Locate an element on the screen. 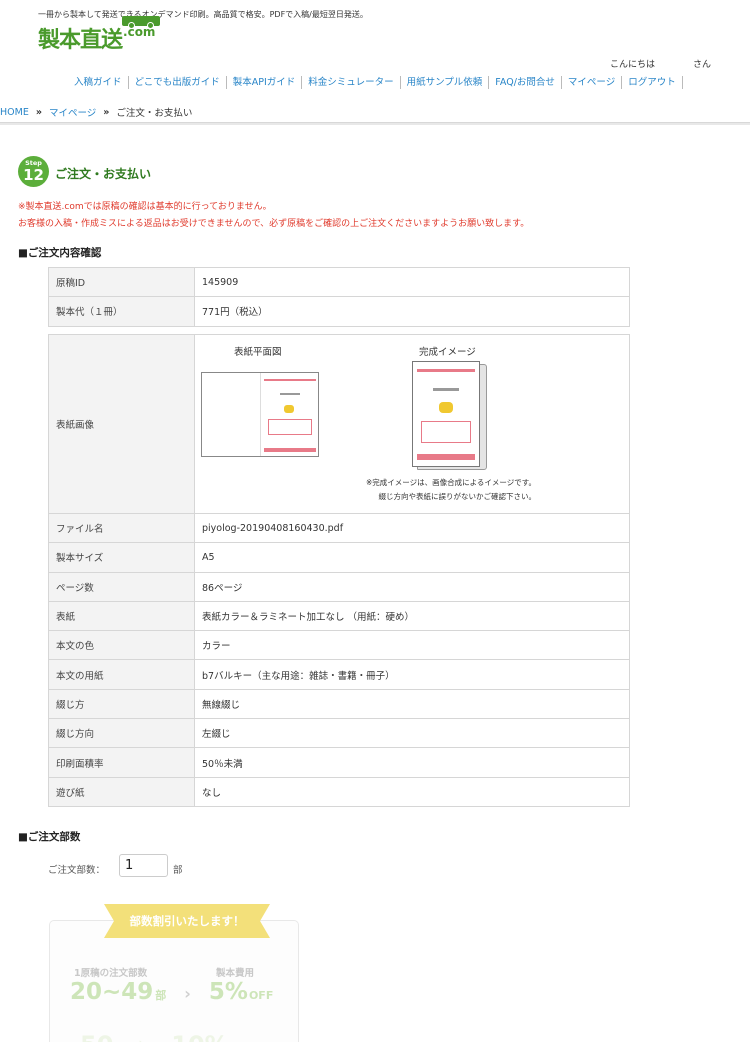 Image resolution: width=750 pixels, height=1042 pixels. order-confirm-heading: ■ご注文内容確認 is located at coordinates (60, 253).